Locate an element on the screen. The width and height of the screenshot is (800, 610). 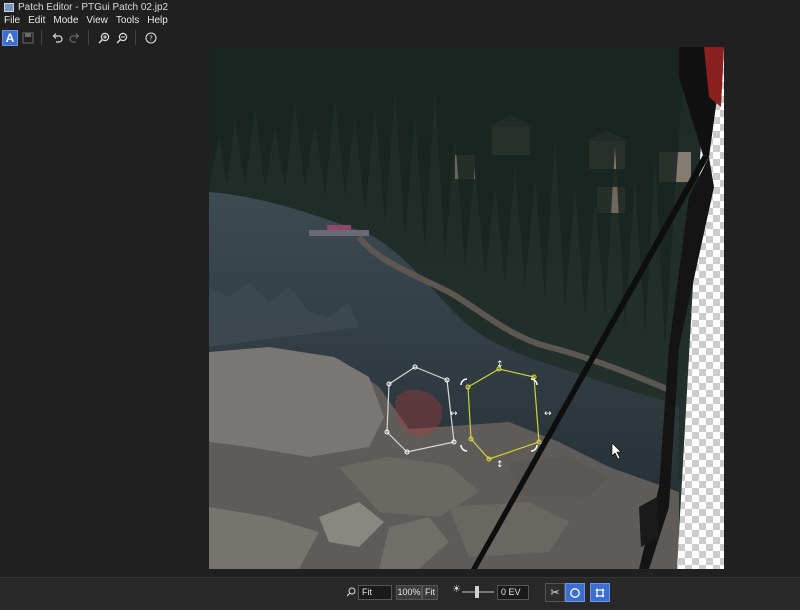
save-button is located at coordinates (28, 38).